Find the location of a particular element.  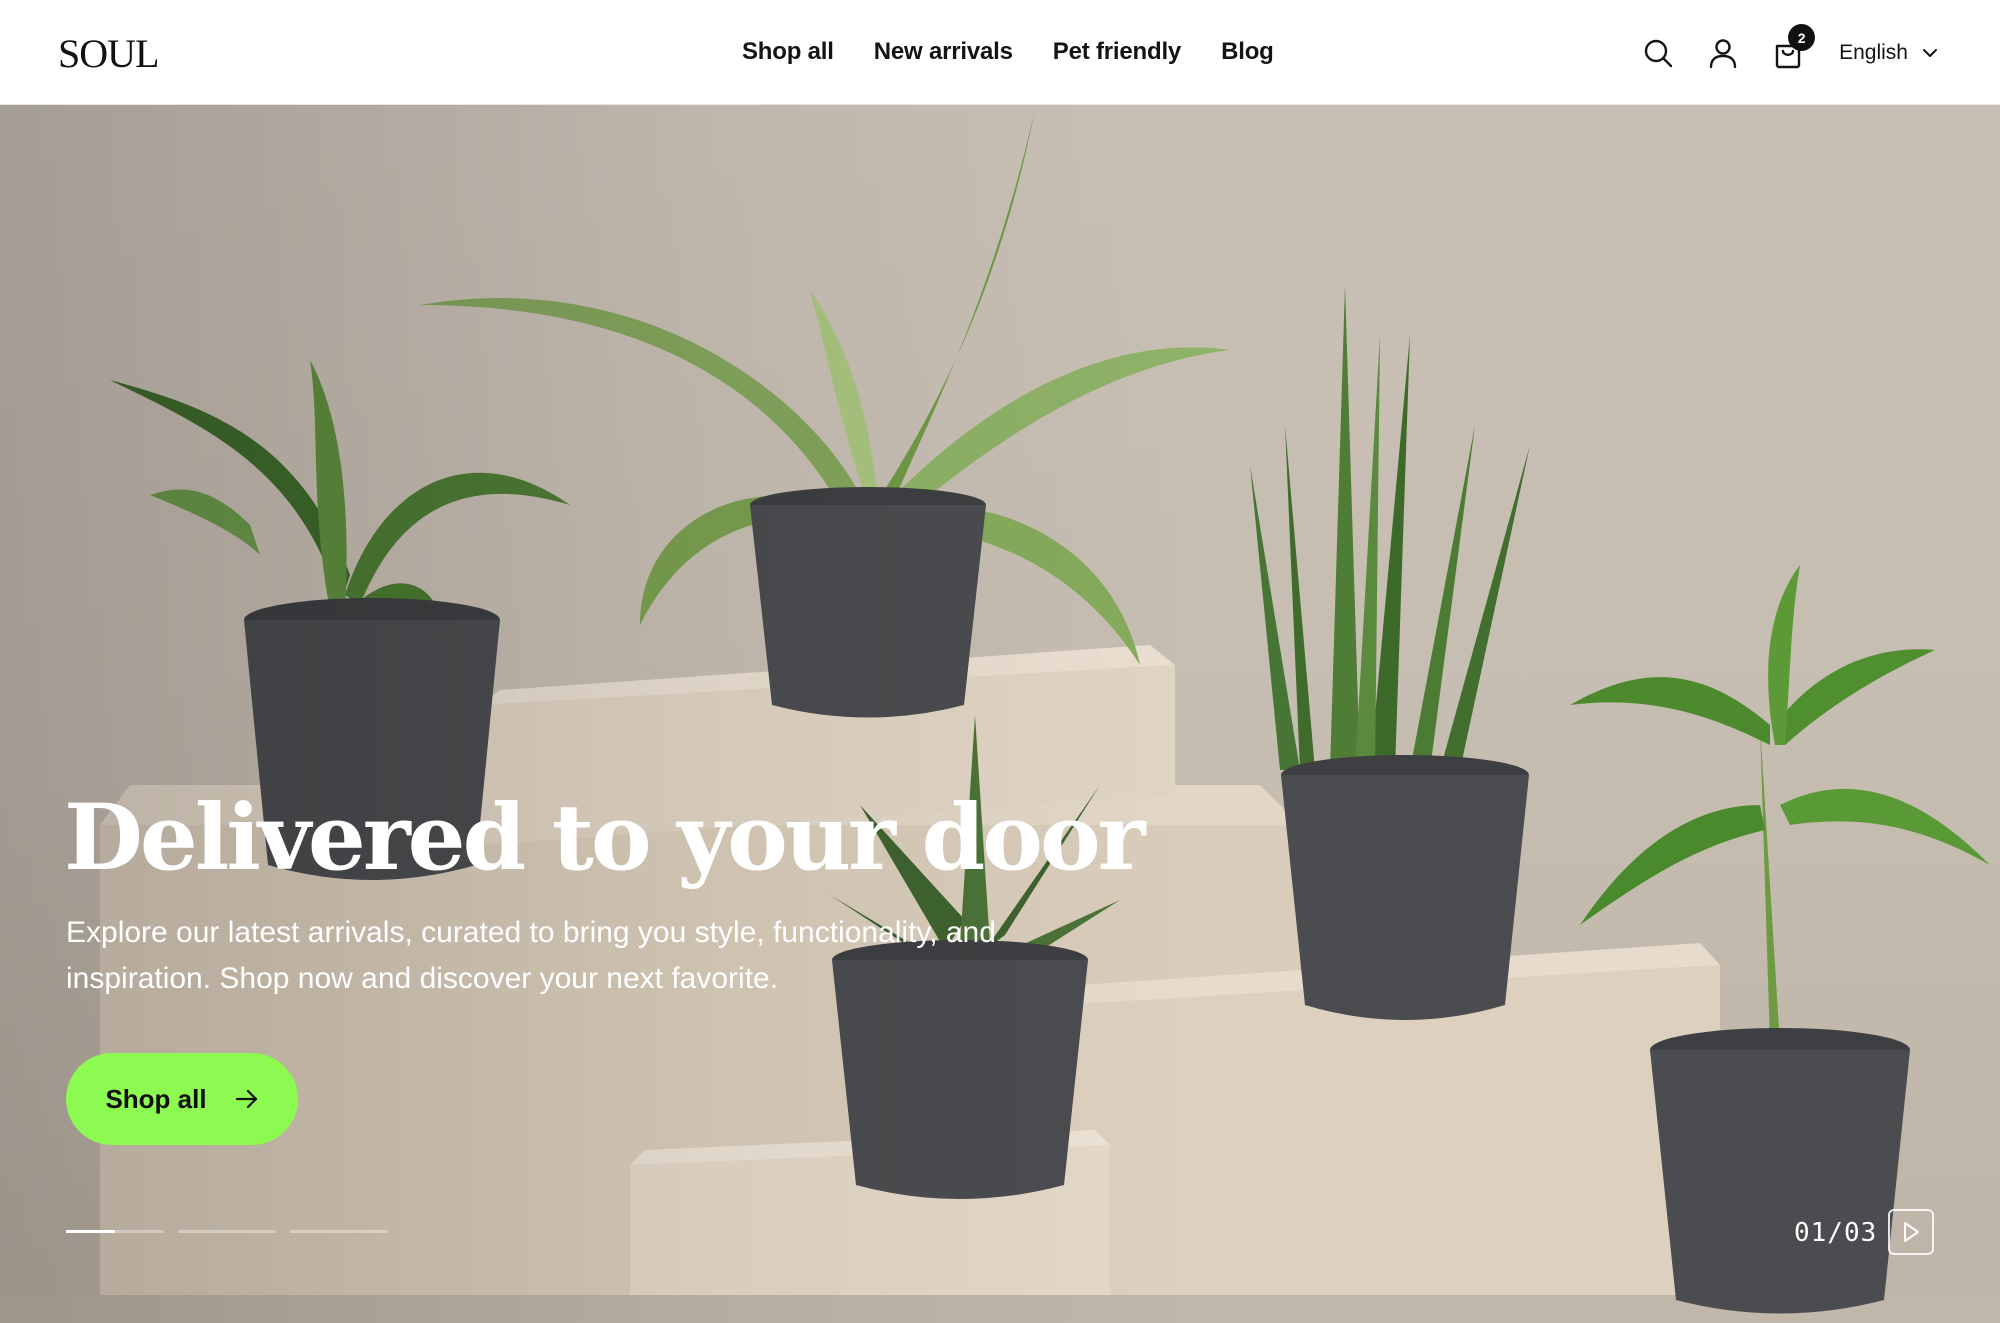

slide-progress is located at coordinates (227, 1231).